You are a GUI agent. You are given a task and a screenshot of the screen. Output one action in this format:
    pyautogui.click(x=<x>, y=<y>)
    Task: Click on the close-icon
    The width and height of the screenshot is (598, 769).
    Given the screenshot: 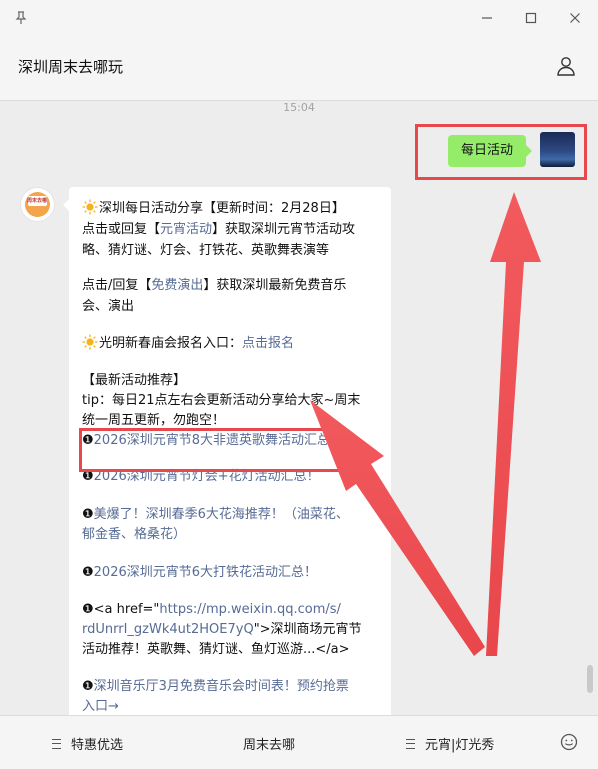 What is the action you would take?
    pyautogui.click(x=575, y=18)
    